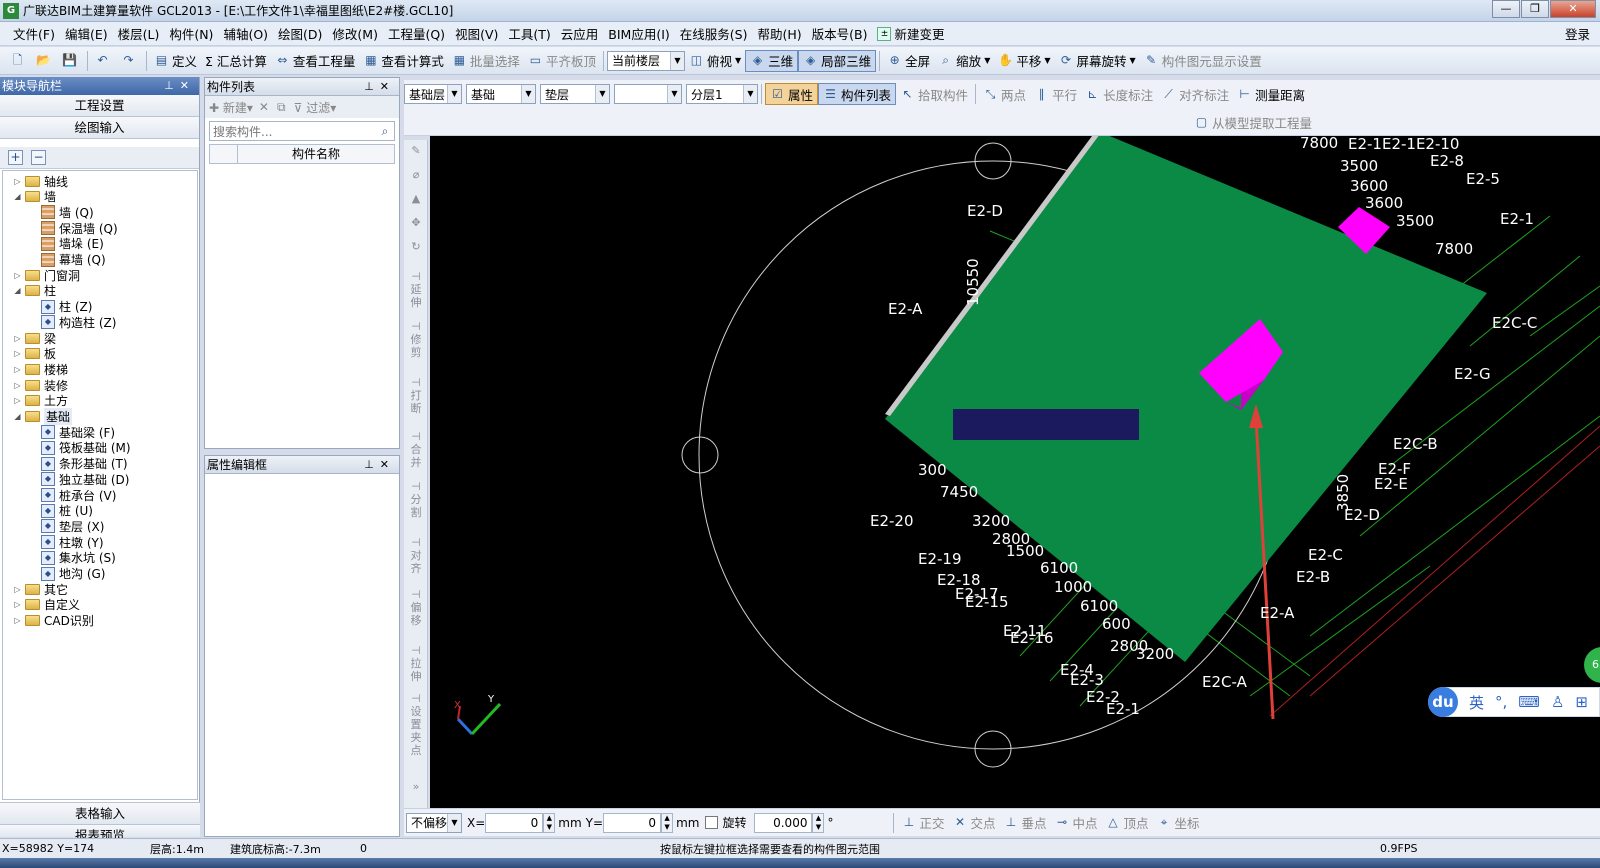 This screenshot has width=1600, height=868. Describe the element at coordinates (53, 621) in the screenshot. I see `tree-folder-item: ▷ CAD识别` at that location.